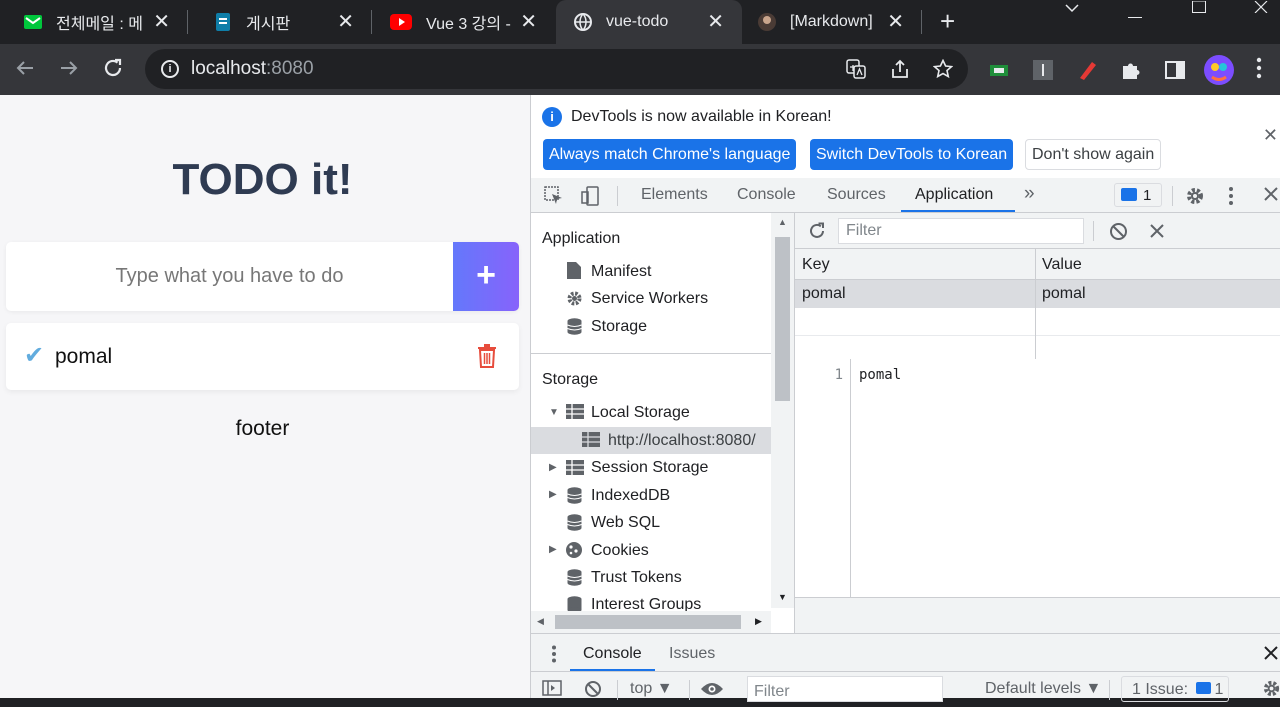 Image resolution: width=1280 pixels, height=707 pixels. Describe the element at coordinates (591, 196) in the screenshot. I see `device-toolbar-icon` at that location.